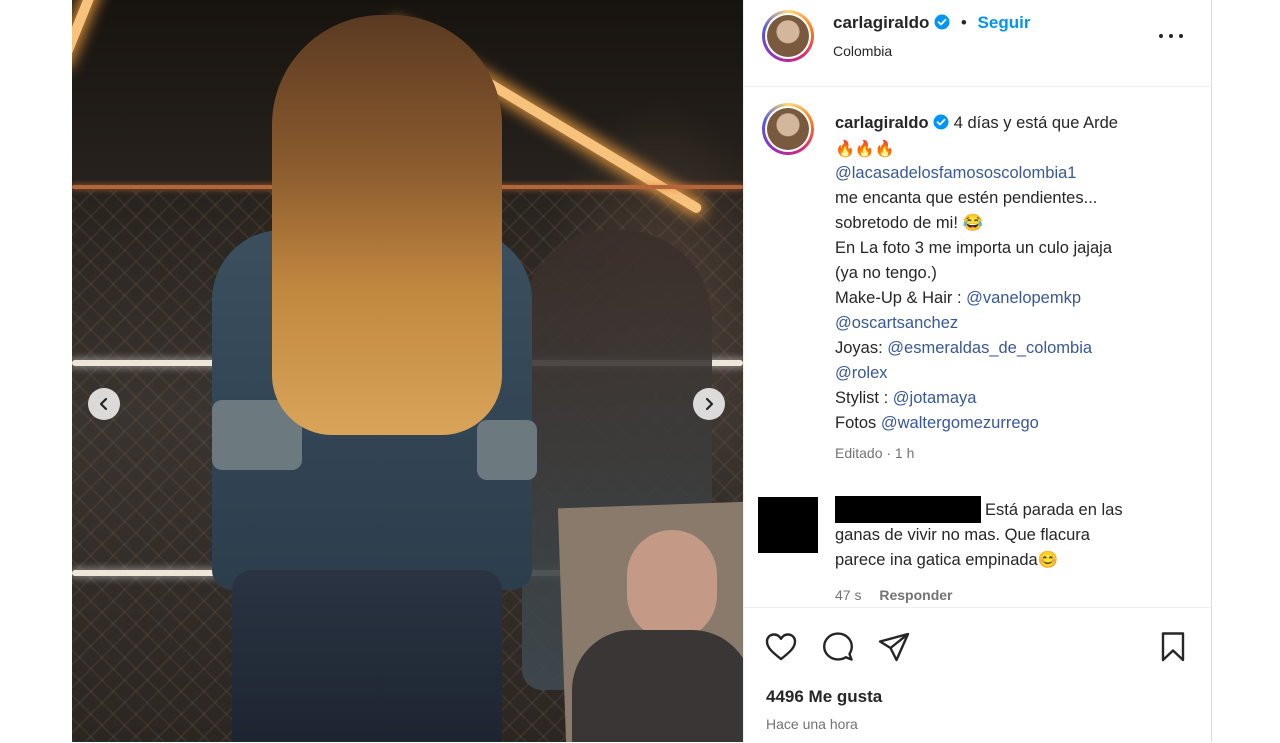 The height and width of the screenshot is (743, 1280). I want to click on joyas-label: Joyas:, so click(859, 348).